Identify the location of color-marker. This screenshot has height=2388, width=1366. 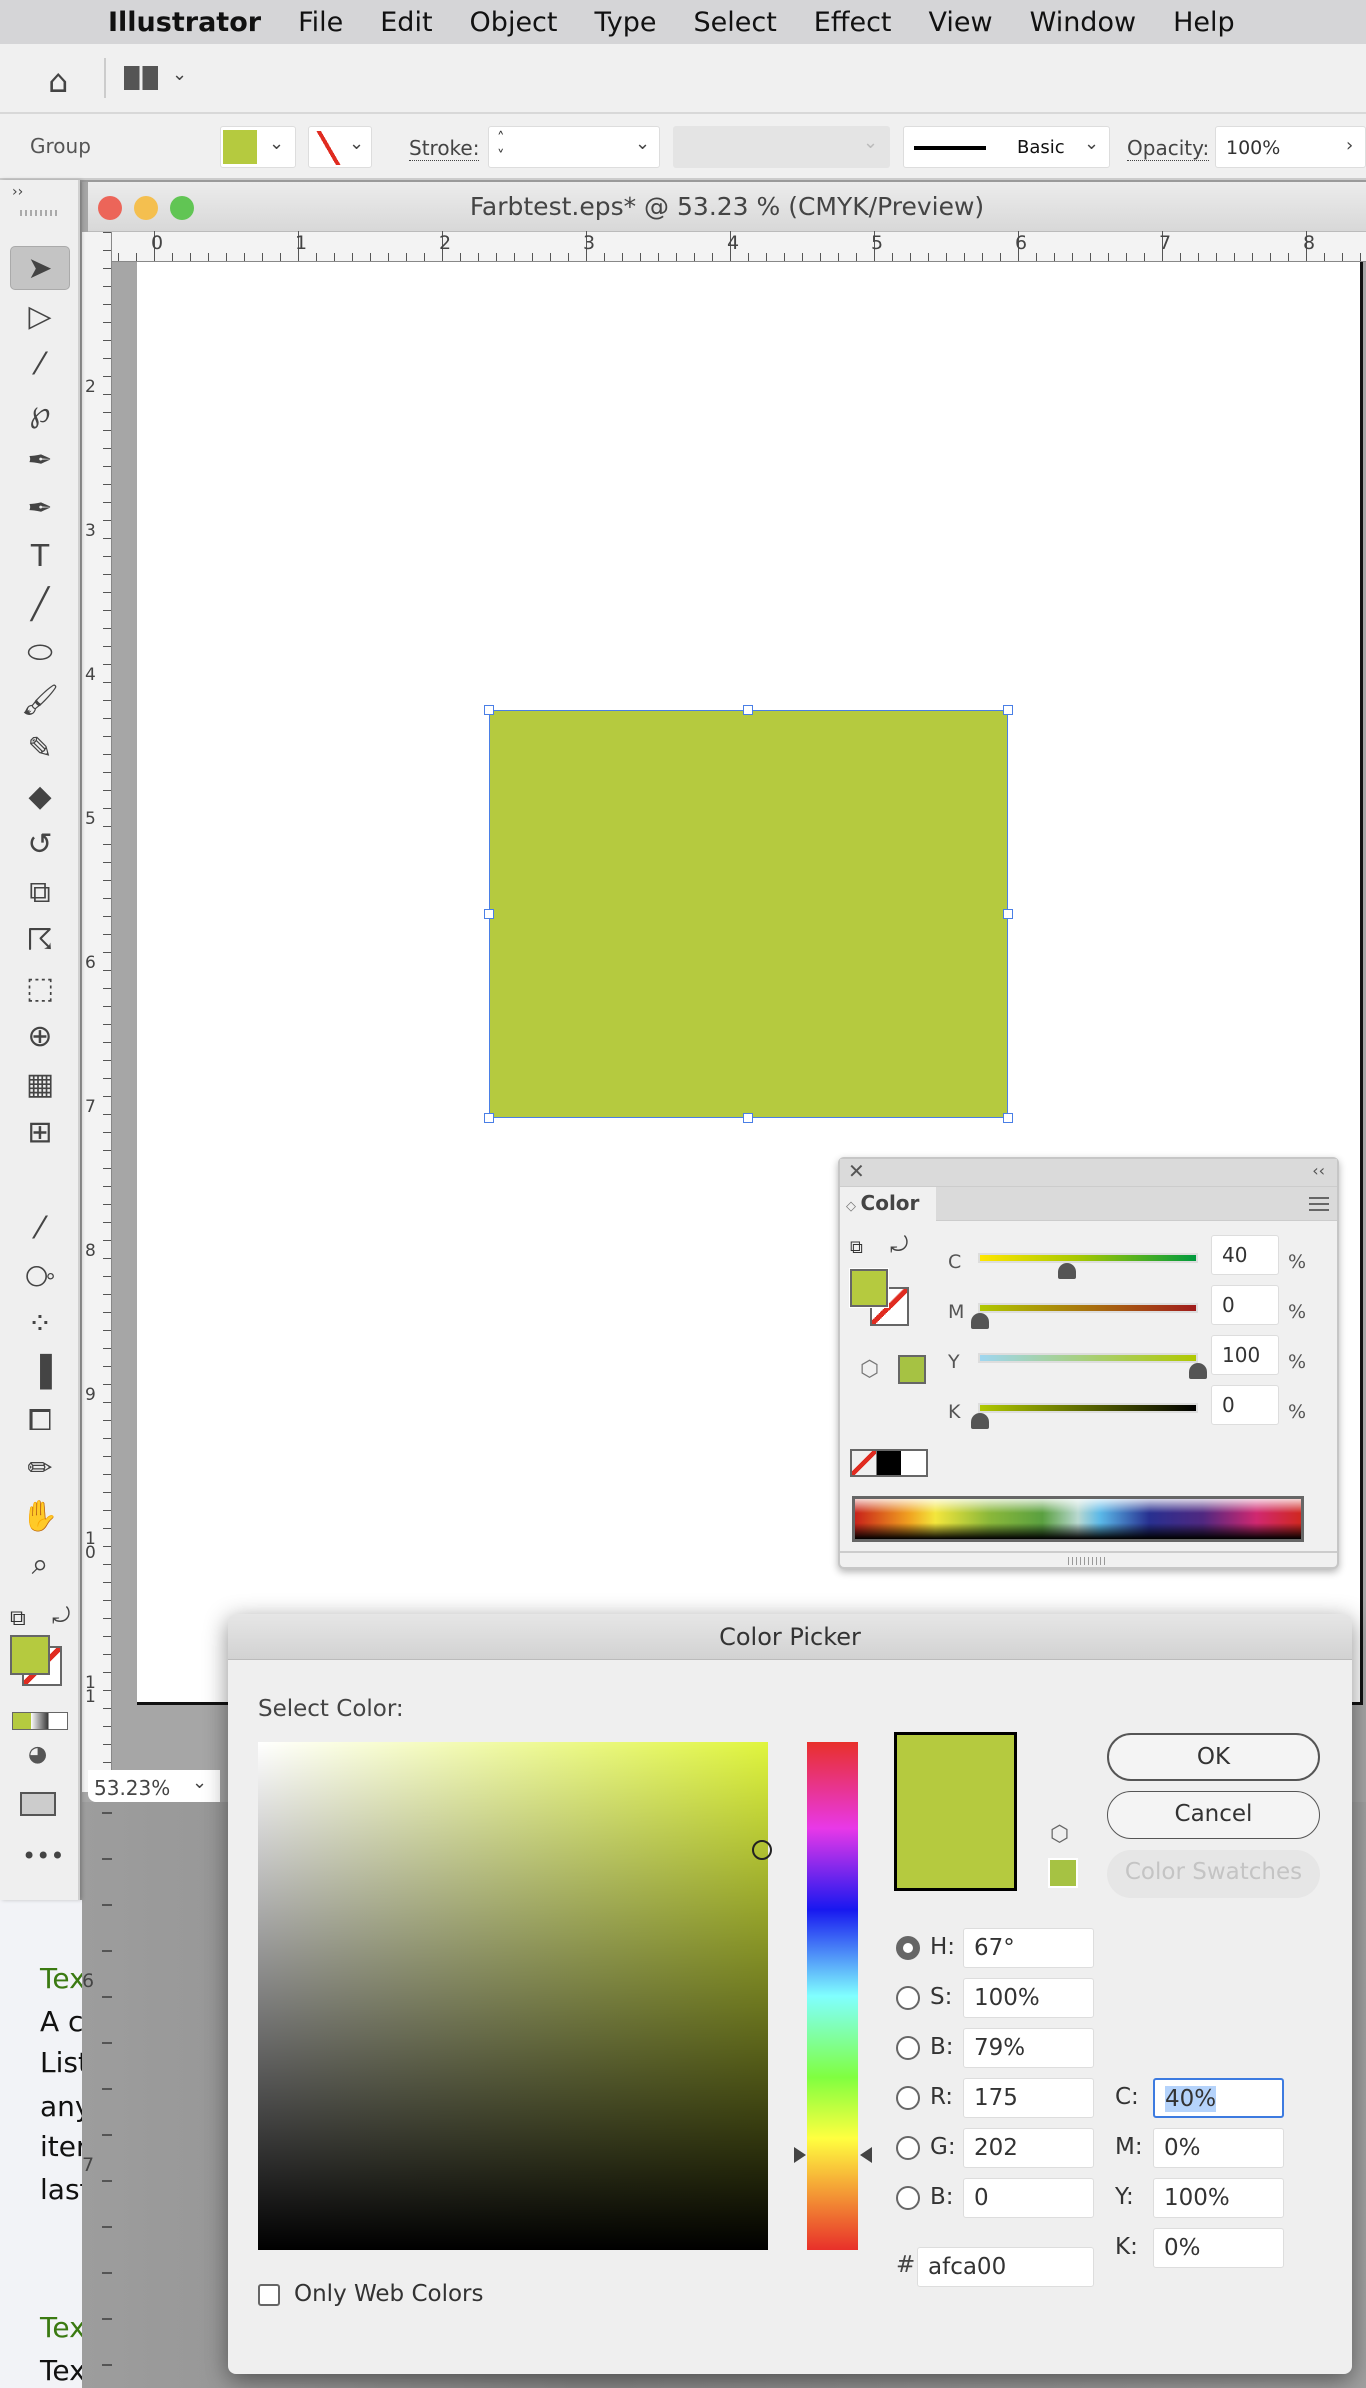
(762, 1850).